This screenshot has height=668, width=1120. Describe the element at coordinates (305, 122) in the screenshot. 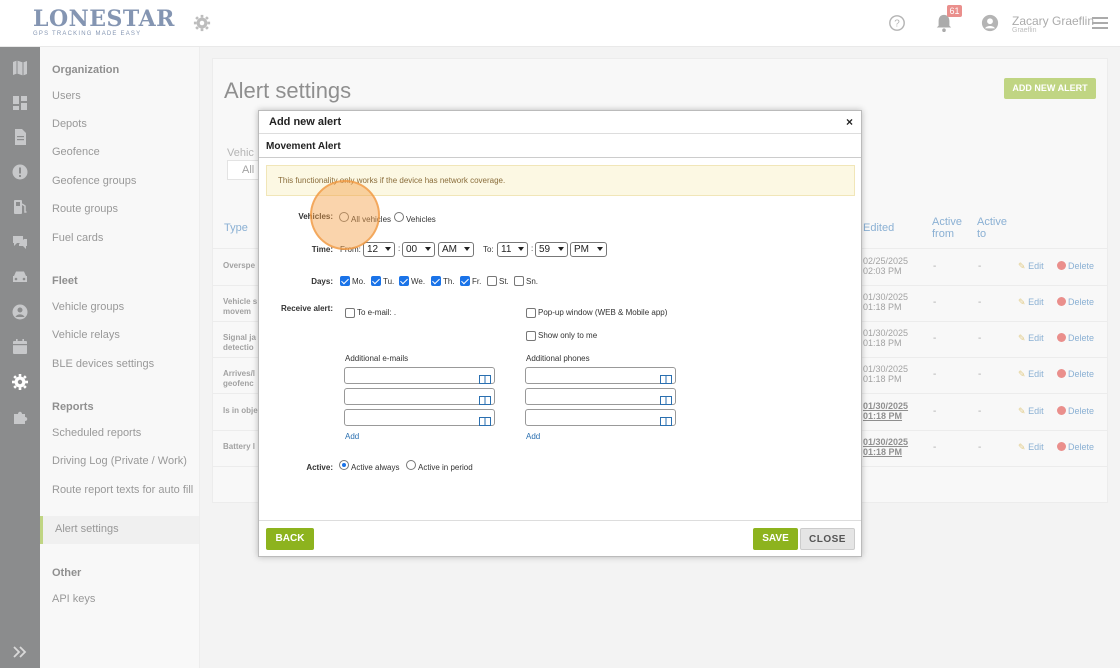

I see `modal-title: Add new alert` at that location.